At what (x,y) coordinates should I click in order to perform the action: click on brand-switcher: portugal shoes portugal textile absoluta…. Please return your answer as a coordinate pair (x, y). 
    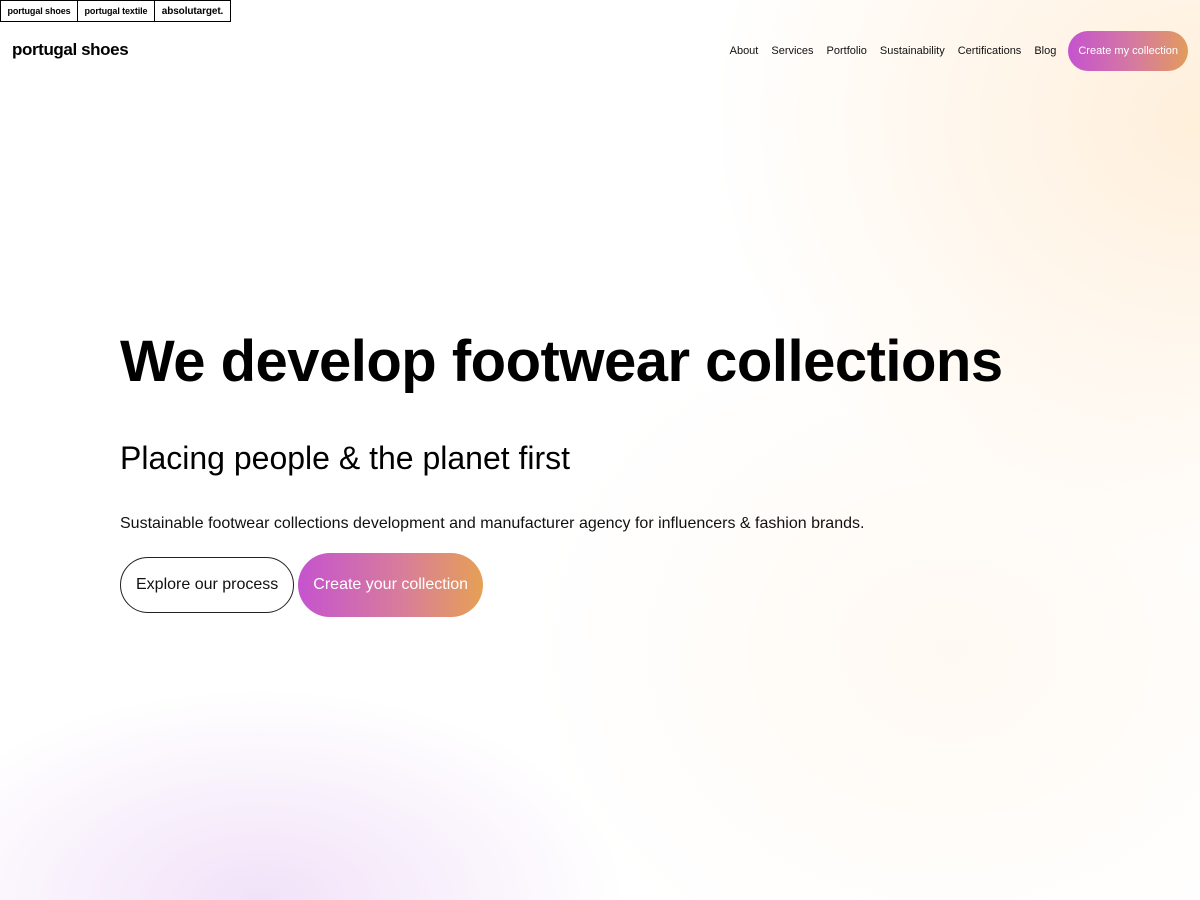
    Looking at the image, I should click on (115, 11).